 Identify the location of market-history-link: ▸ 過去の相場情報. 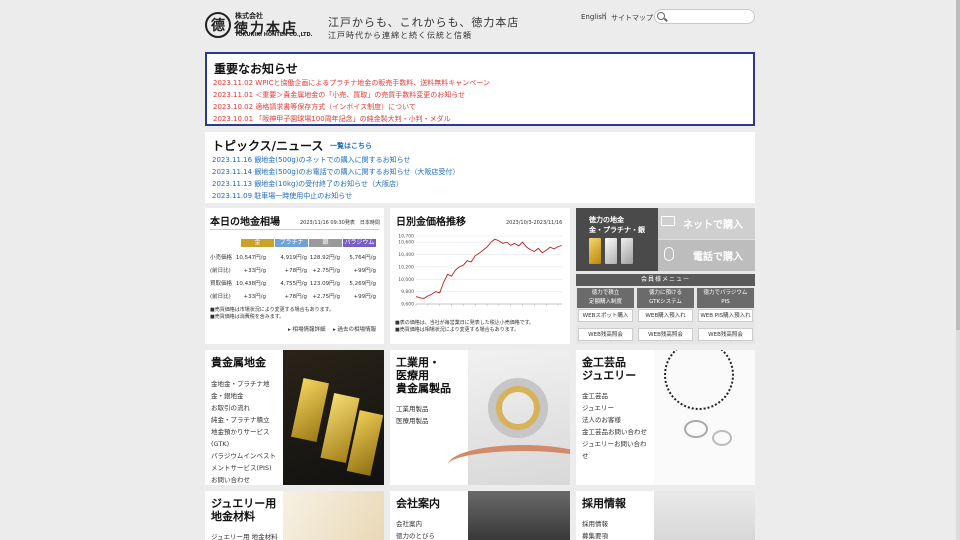
(354, 329).